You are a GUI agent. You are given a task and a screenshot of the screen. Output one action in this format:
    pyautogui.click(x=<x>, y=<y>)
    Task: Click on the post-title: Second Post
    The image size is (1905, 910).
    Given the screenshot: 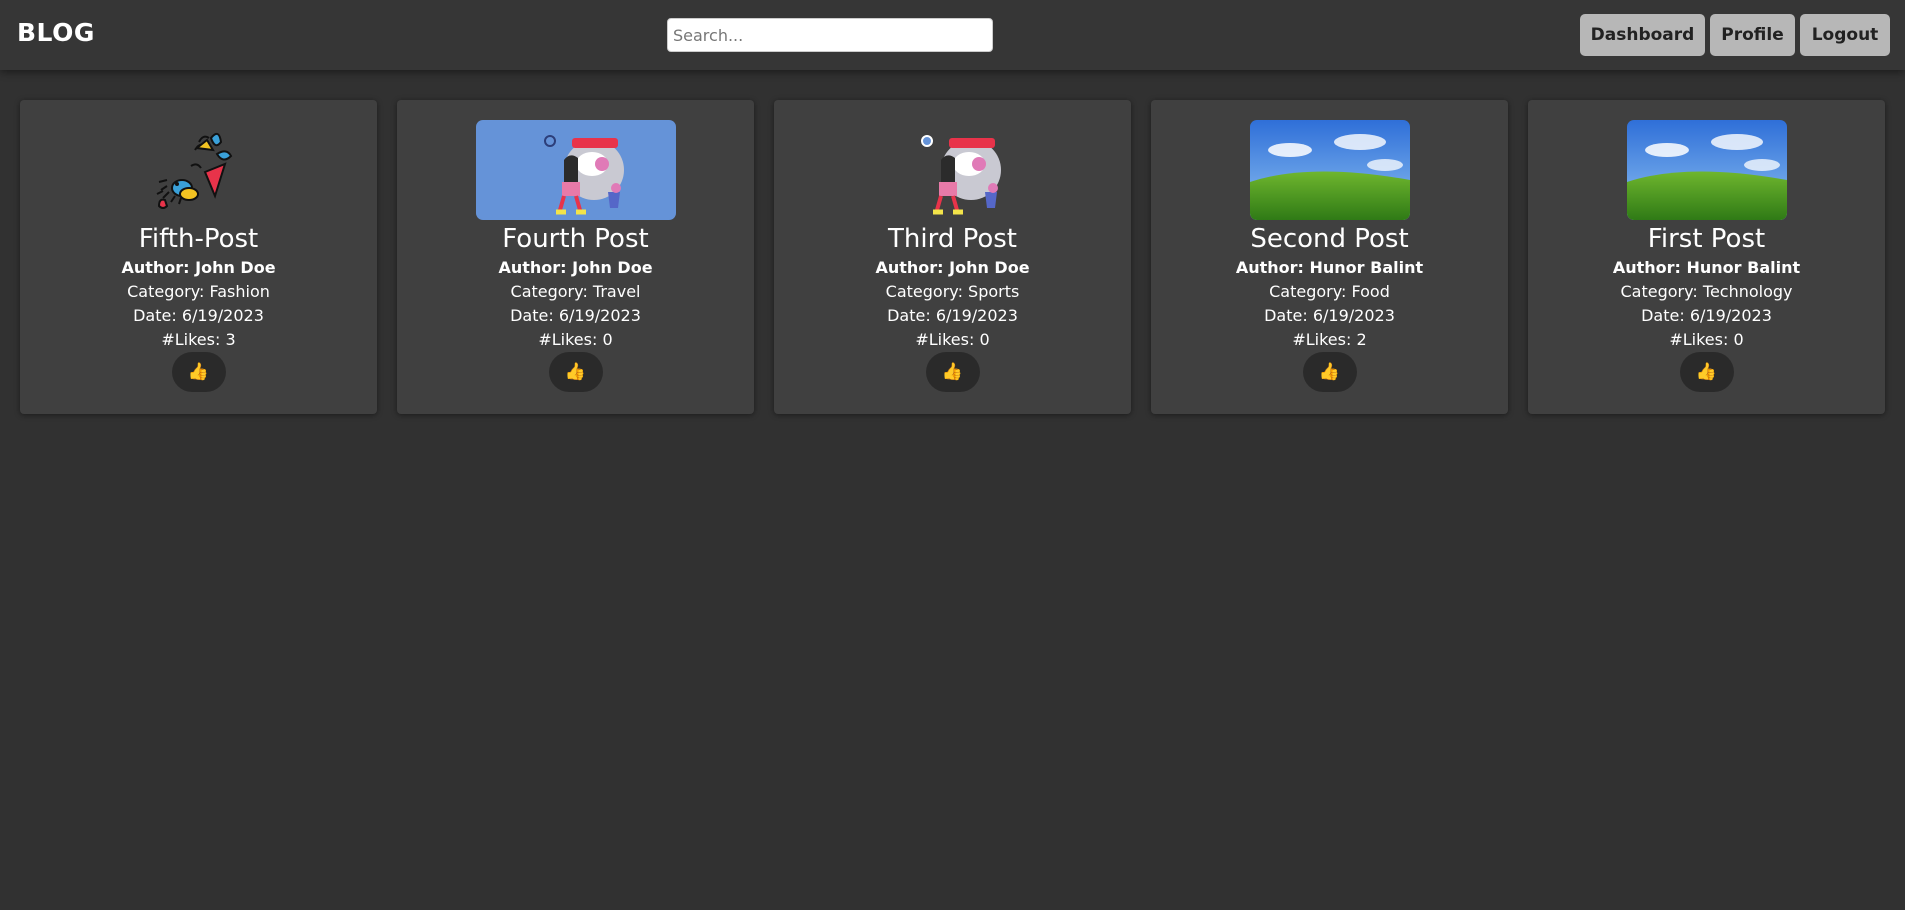 What is the action you would take?
    pyautogui.click(x=1329, y=239)
    